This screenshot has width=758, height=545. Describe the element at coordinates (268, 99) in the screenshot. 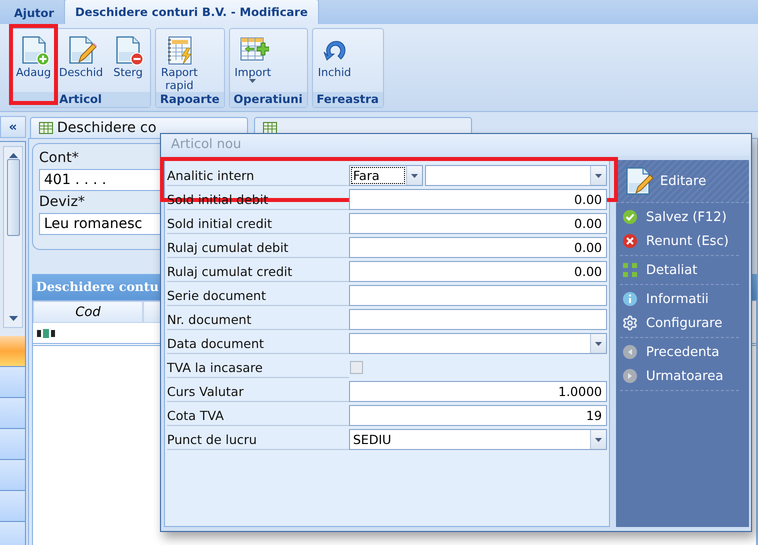

I see `group-label: Operatiuni` at that location.